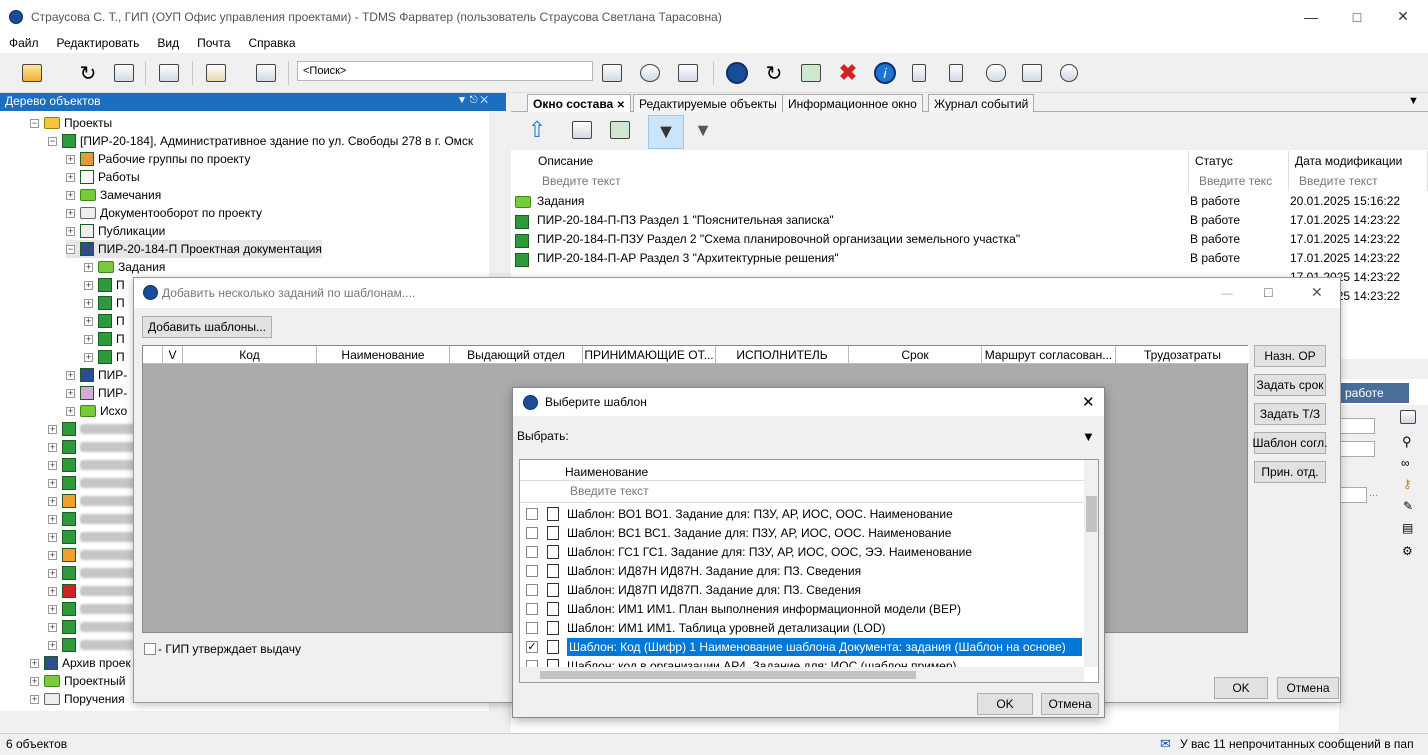 The width and height of the screenshot is (1428, 755). Describe the element at coordinates (1407, 442) in the screenshot. I see `magnifier-icon: ⚲` at that location.